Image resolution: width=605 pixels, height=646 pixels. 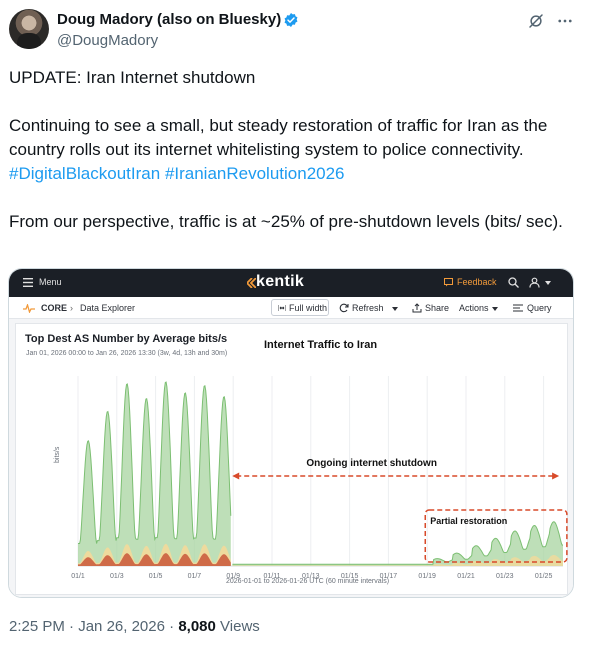 What do you see at coordinates (389, 576) in the screenshot?
I see `x-tick-label: 01/17` at bounding box center [389, 576].